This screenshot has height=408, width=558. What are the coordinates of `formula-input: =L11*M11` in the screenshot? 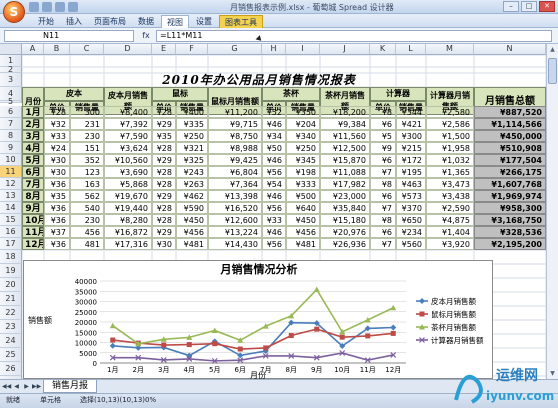 It's located at (354, 36).